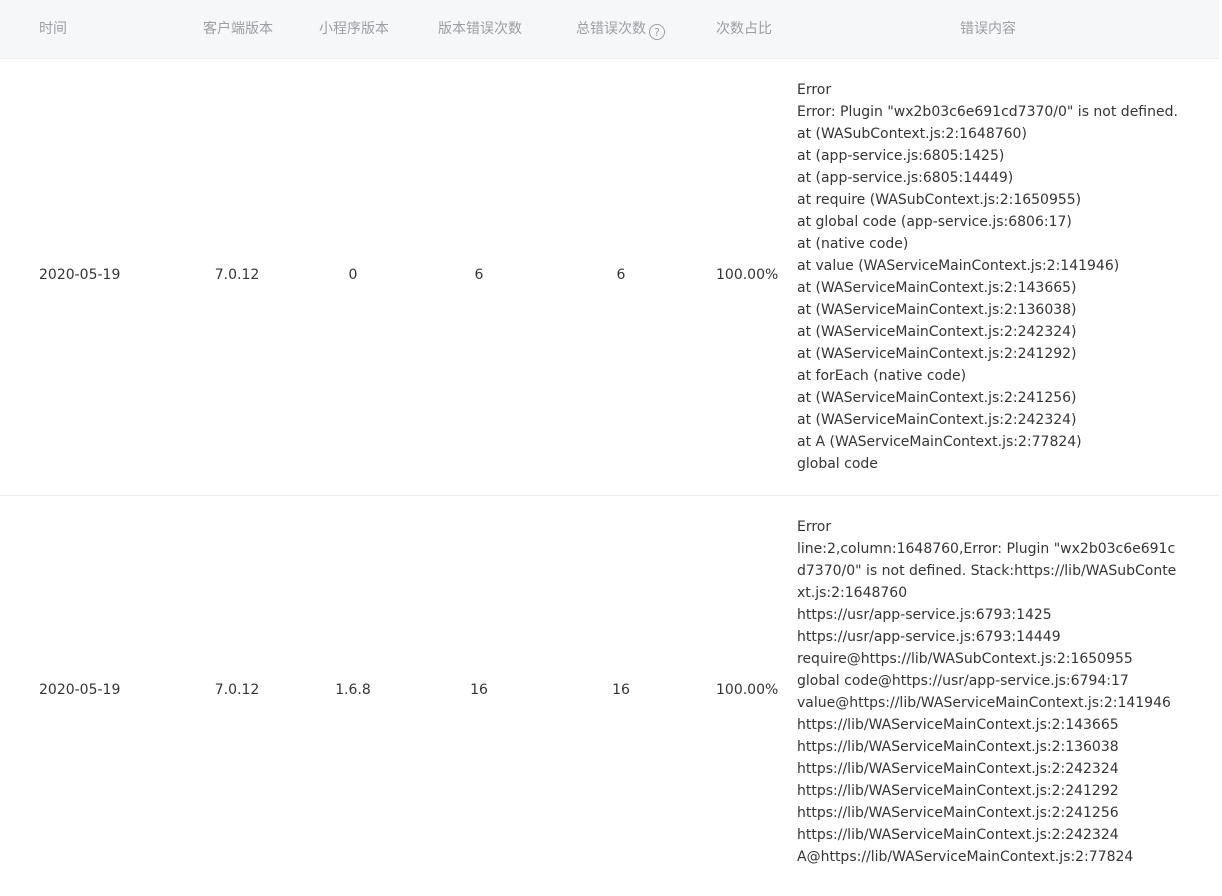 The image size is (1222, 896). I want to click on error-line: at (app-service.js:6805:14449), so click(905, 178).